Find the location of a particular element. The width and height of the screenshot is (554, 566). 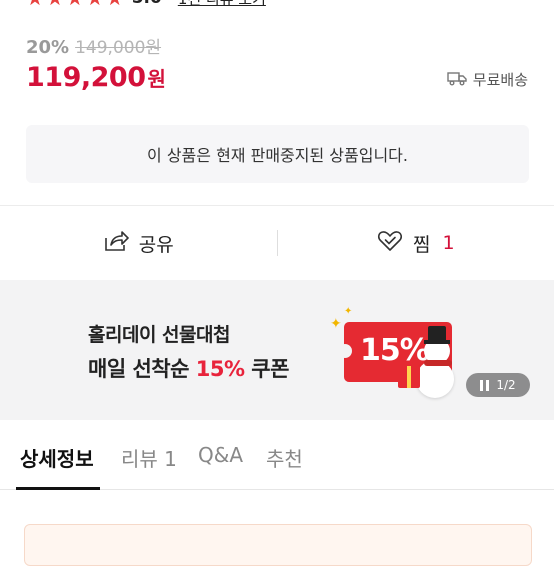

heart-check-icon is located at coordinates (390, 243).